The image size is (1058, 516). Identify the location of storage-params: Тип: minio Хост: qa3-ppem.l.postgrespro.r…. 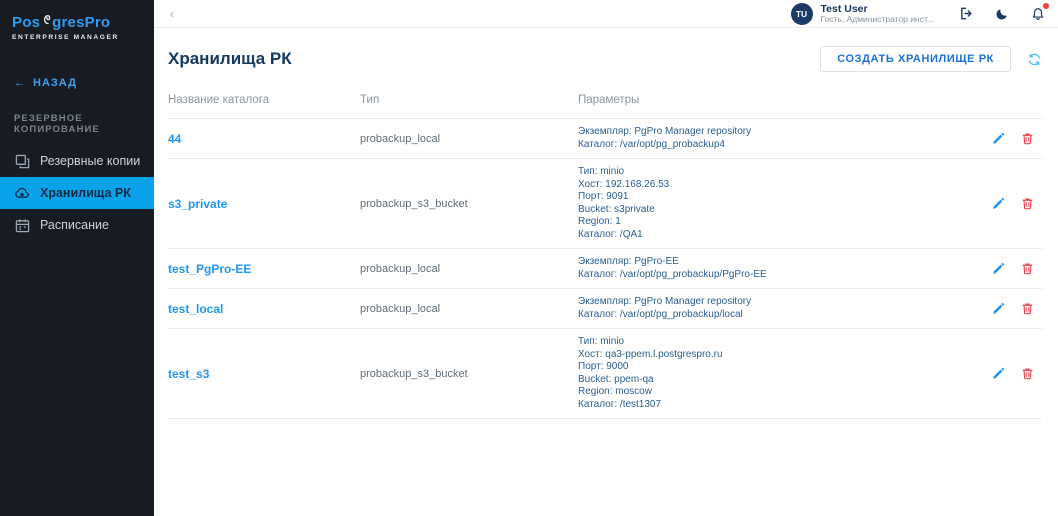
(778, 373).